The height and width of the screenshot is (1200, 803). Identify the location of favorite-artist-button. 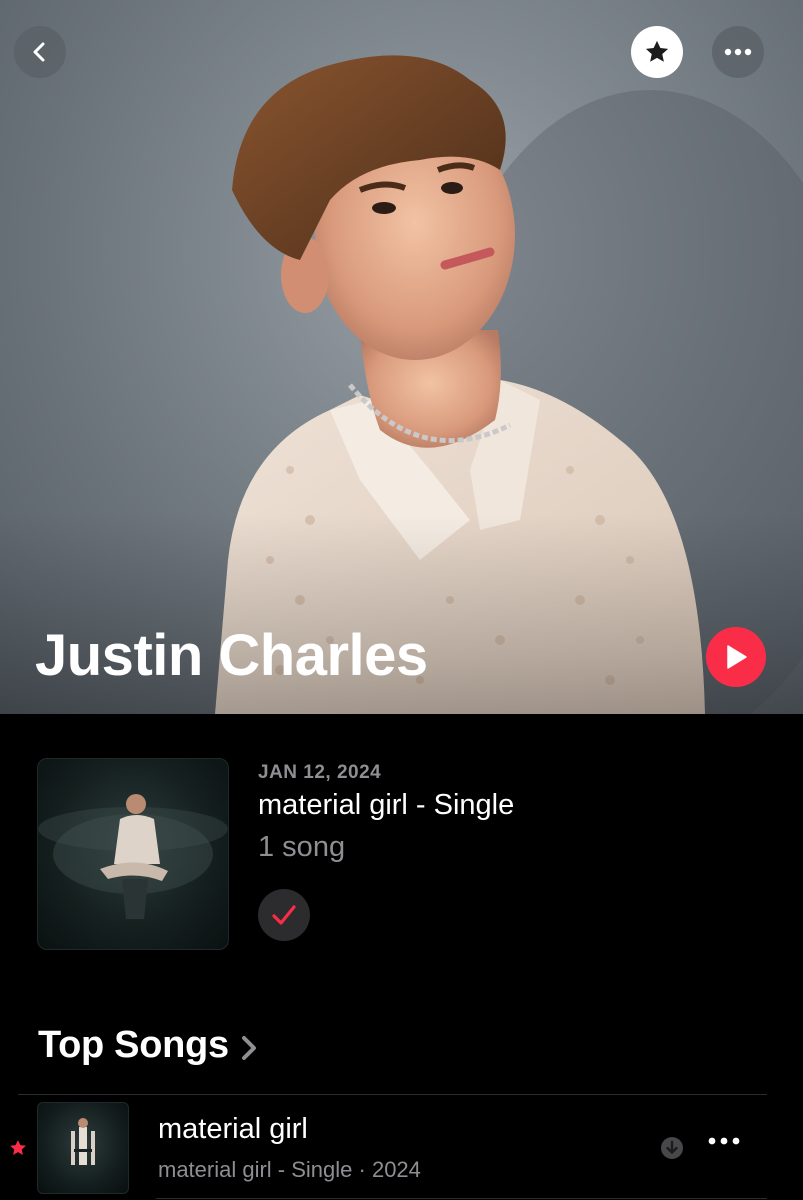
(657, 52).